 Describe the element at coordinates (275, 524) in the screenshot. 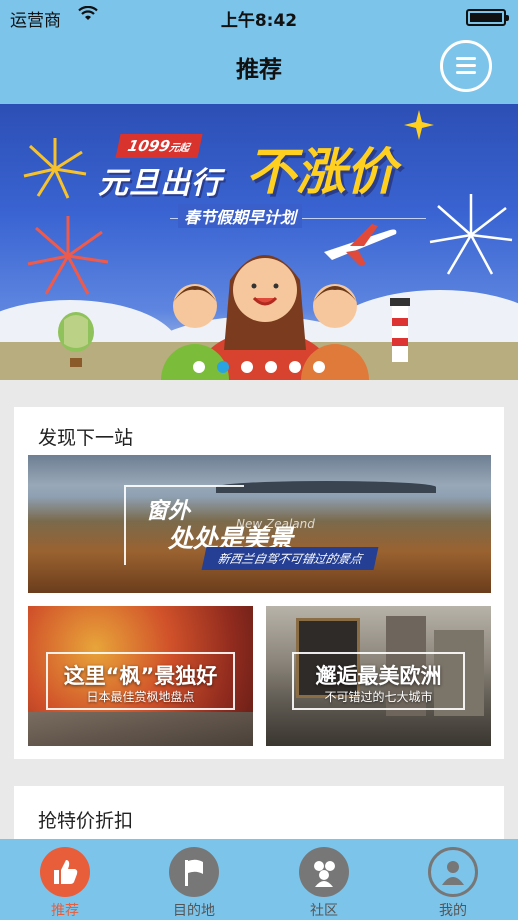

I see `featured-english: New Zealand` at that location.